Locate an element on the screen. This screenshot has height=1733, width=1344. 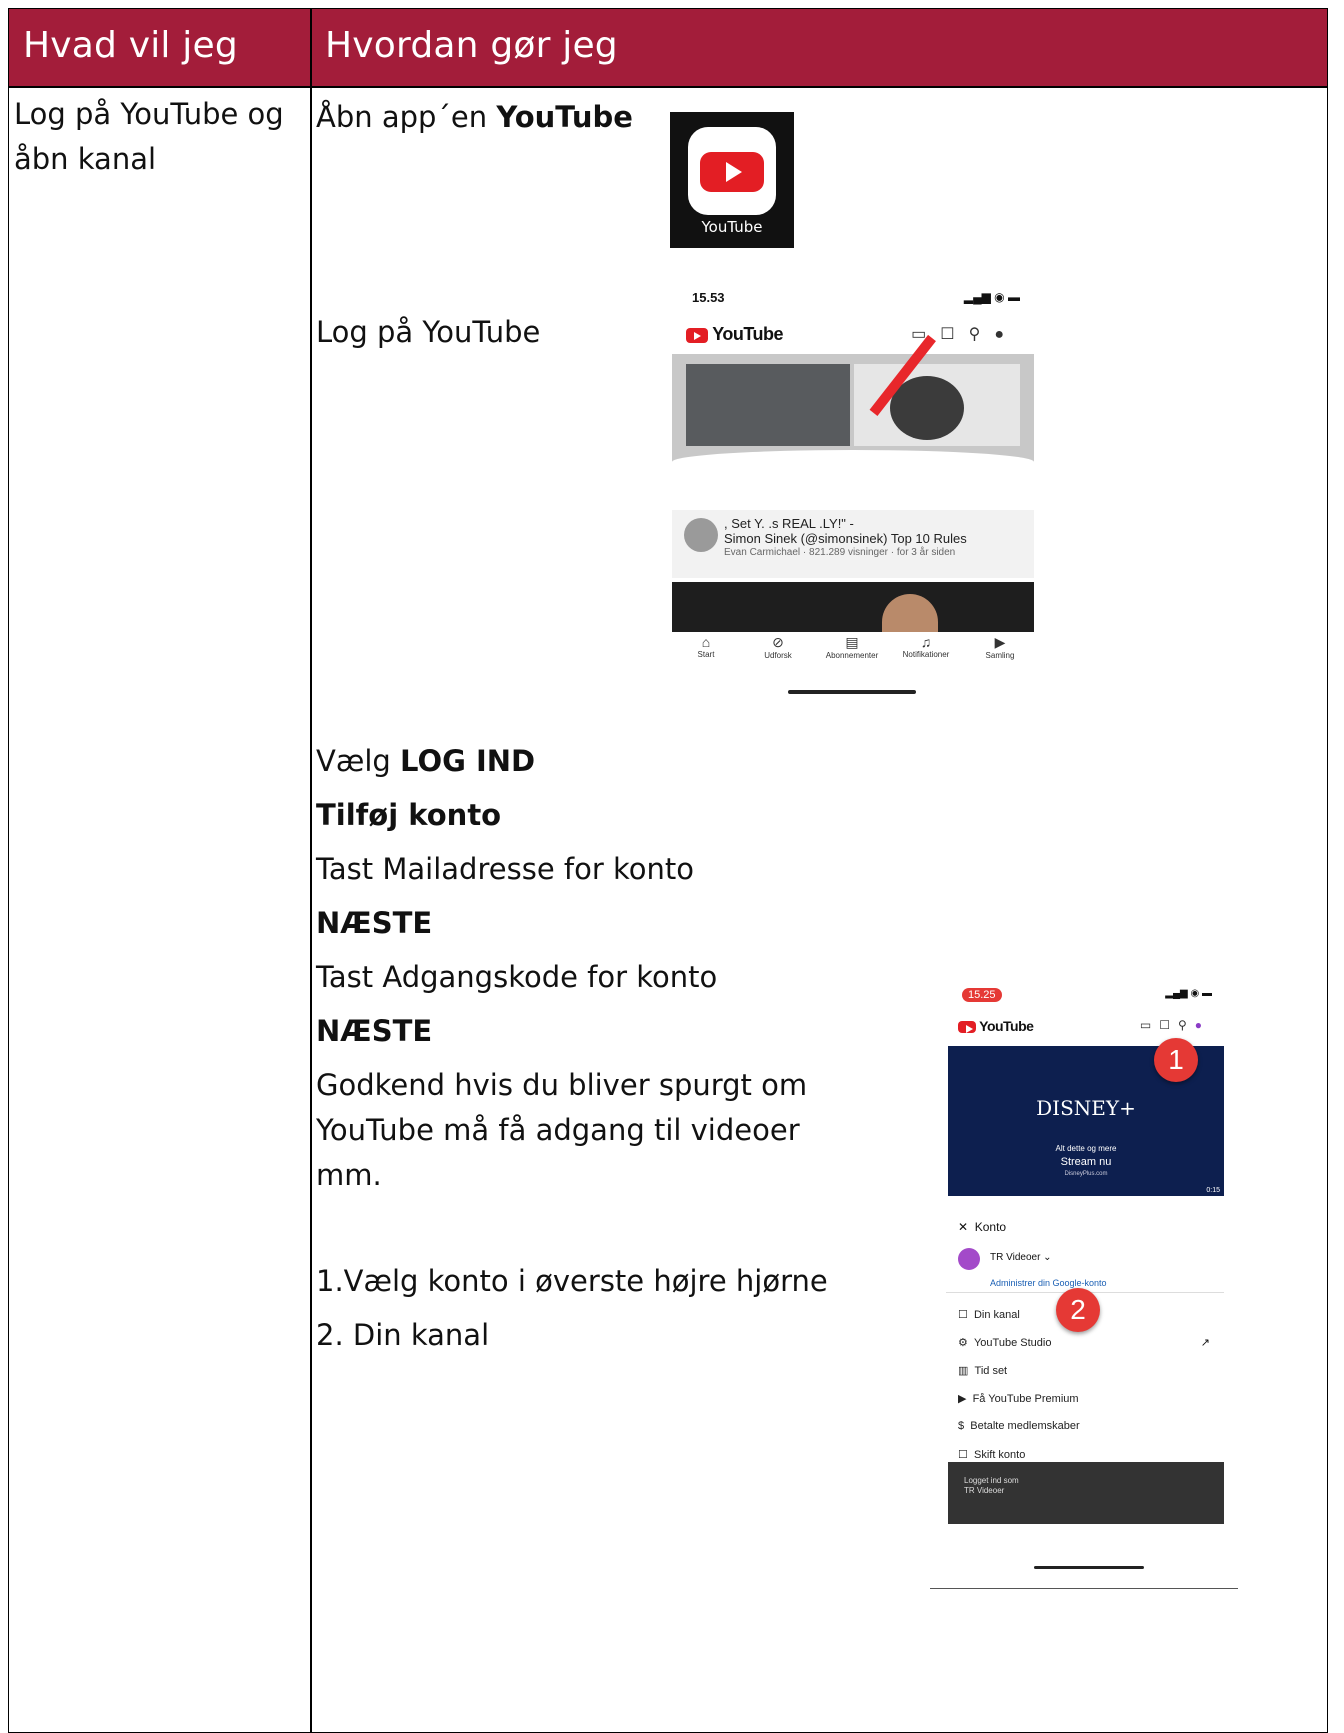
video-duration: 0:15 is located at coordinates (1213, 1190).